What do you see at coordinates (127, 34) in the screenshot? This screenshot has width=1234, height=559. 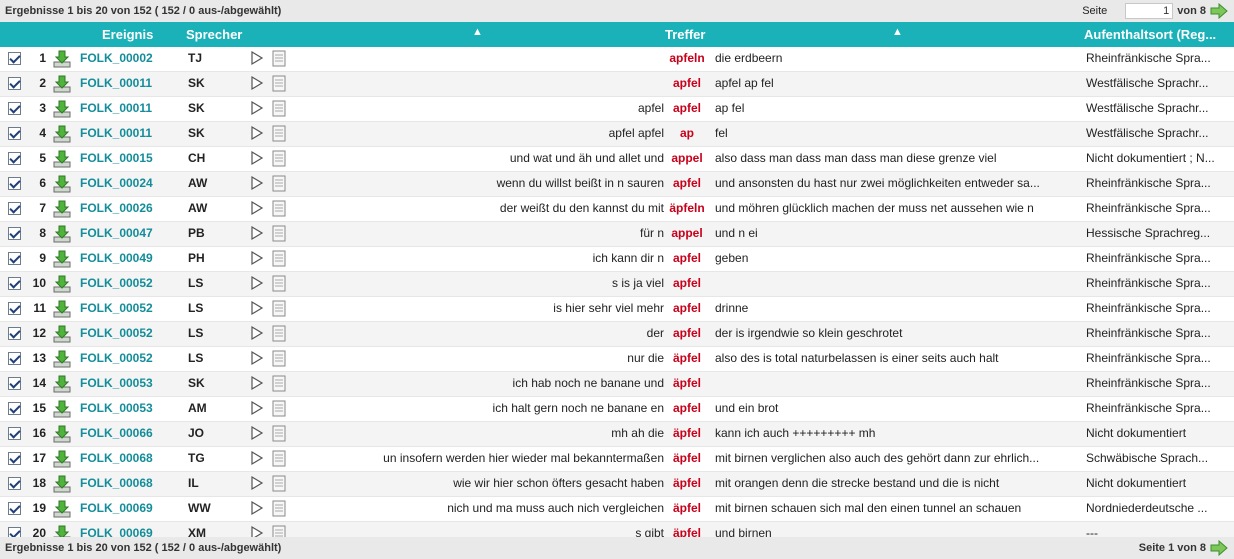 I see `col-header-event: Ereignis` at bounding box center [127, 34].